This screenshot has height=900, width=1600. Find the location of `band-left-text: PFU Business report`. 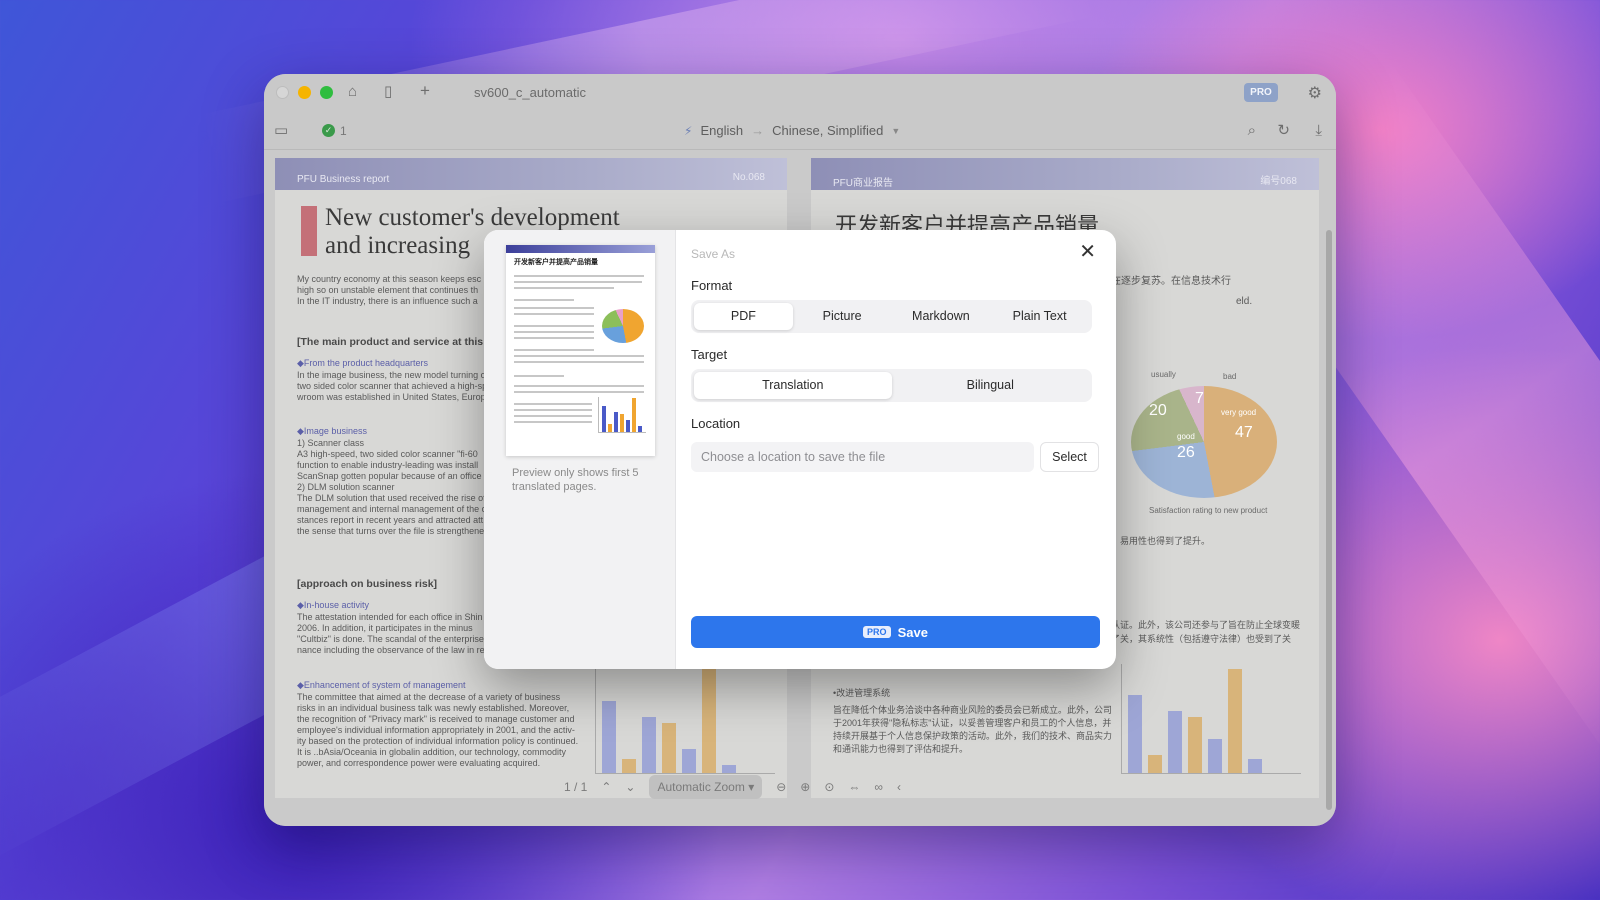

band-left-text: PFU Business report is located at coordinates (343, 179).